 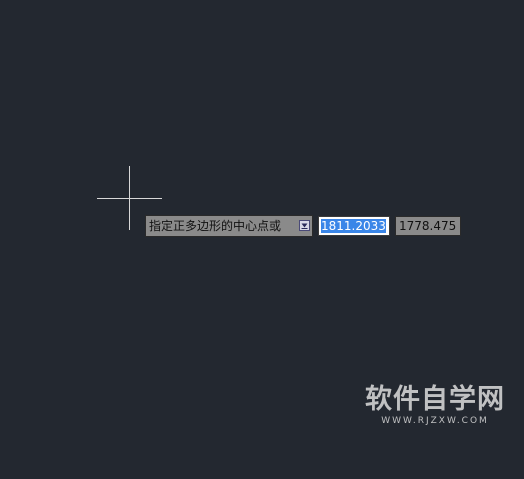 What do you see at coordinates (304, 225) in the screenshot?
I see `dropdown-arrow-icon` at bounding box center [304, 225].